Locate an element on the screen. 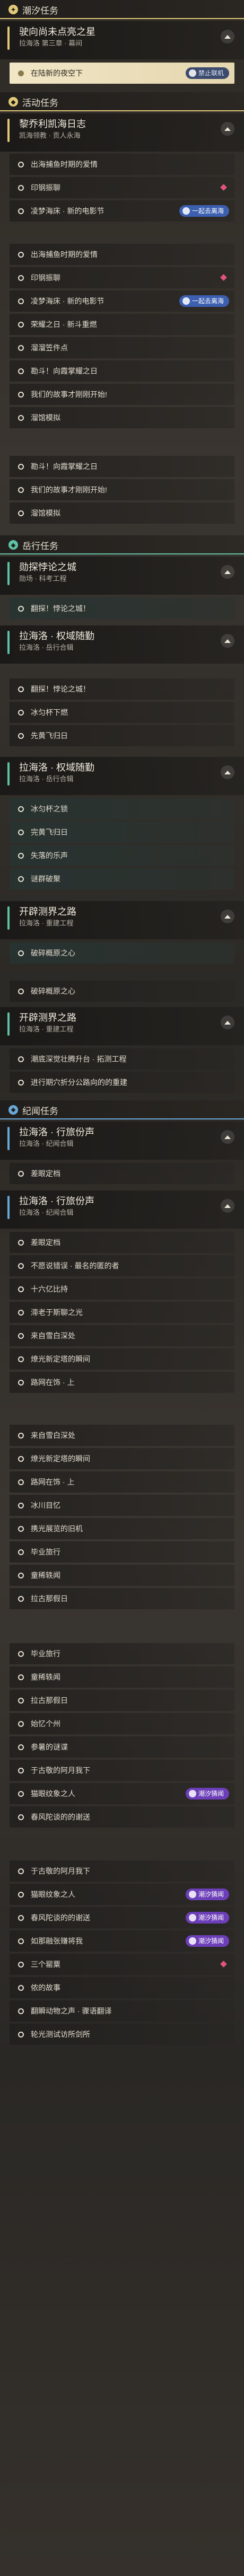 This screenshot has width=244, height=2576. quest-step: 十六亿比持 is located at coordinates (122, 1289).